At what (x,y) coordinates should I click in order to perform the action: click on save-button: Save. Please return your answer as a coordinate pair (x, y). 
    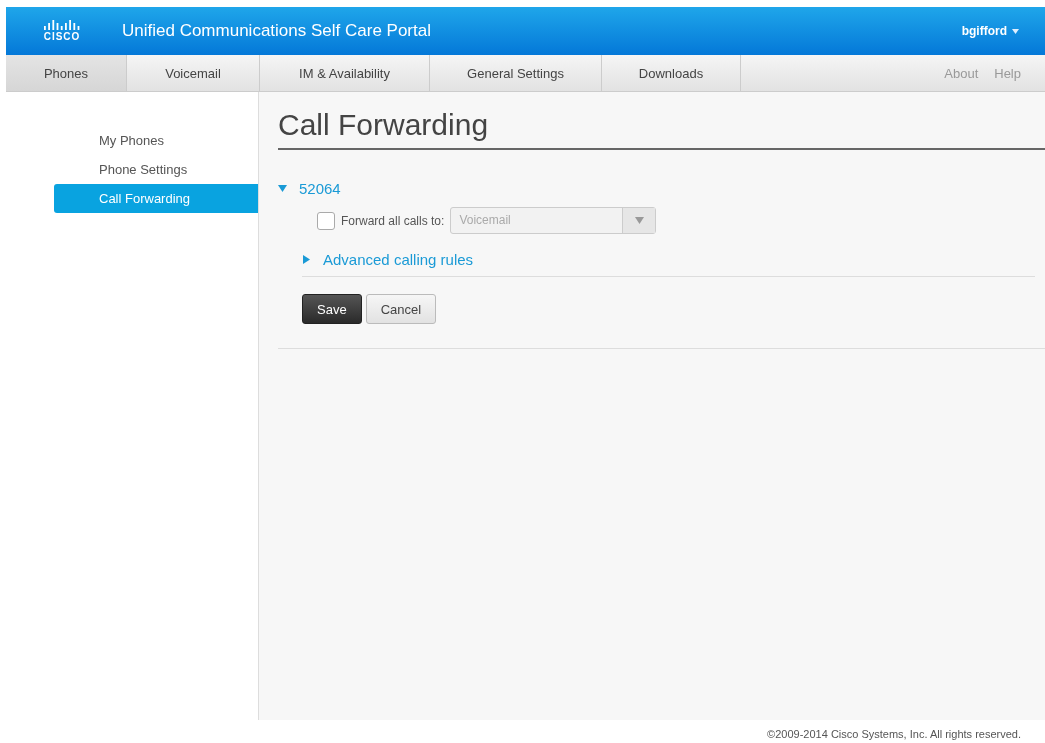
    Looking at the image, I should click on (332, 309).